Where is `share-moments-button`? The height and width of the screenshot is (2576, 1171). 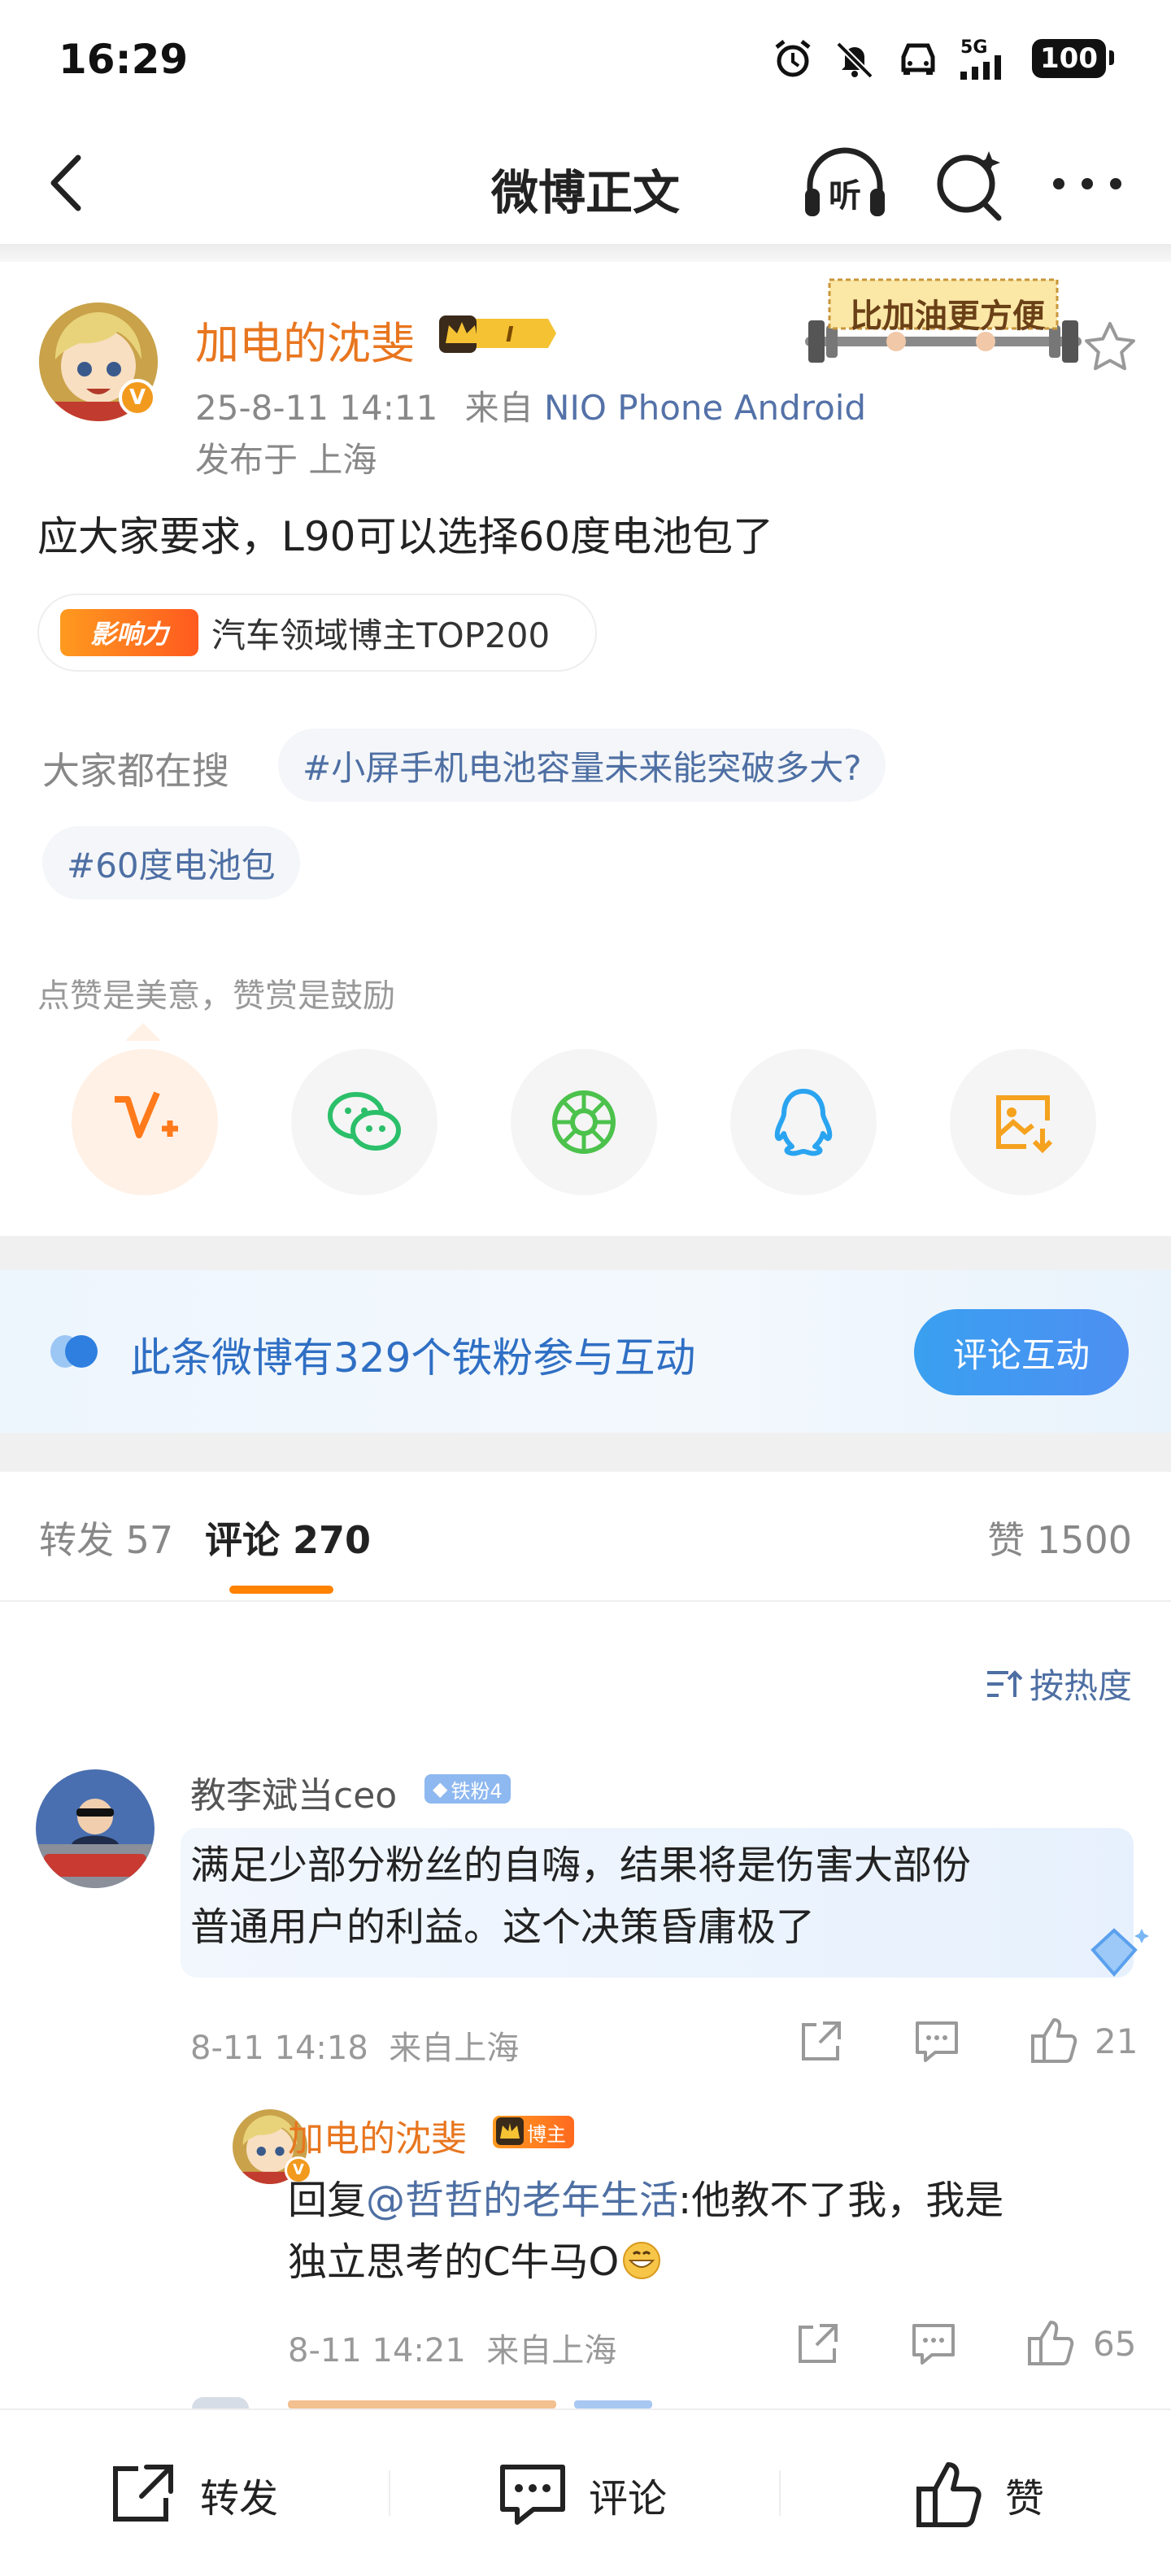 share-moments-button is located at coordinates (584, 1122).